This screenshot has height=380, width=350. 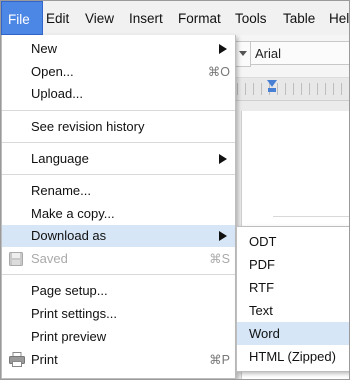 What do you see at coordinates (16, 260) in the screenshot?
I see `floppy-disk-icon` at bounding box center [16, 260].